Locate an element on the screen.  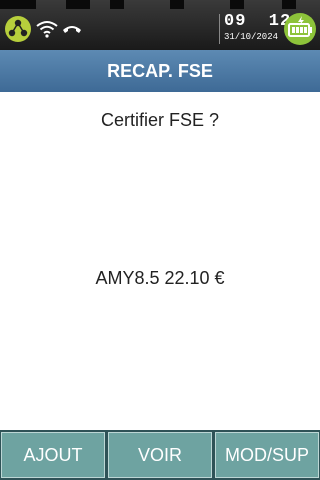
network-icon is located at coordinates (18, 29).